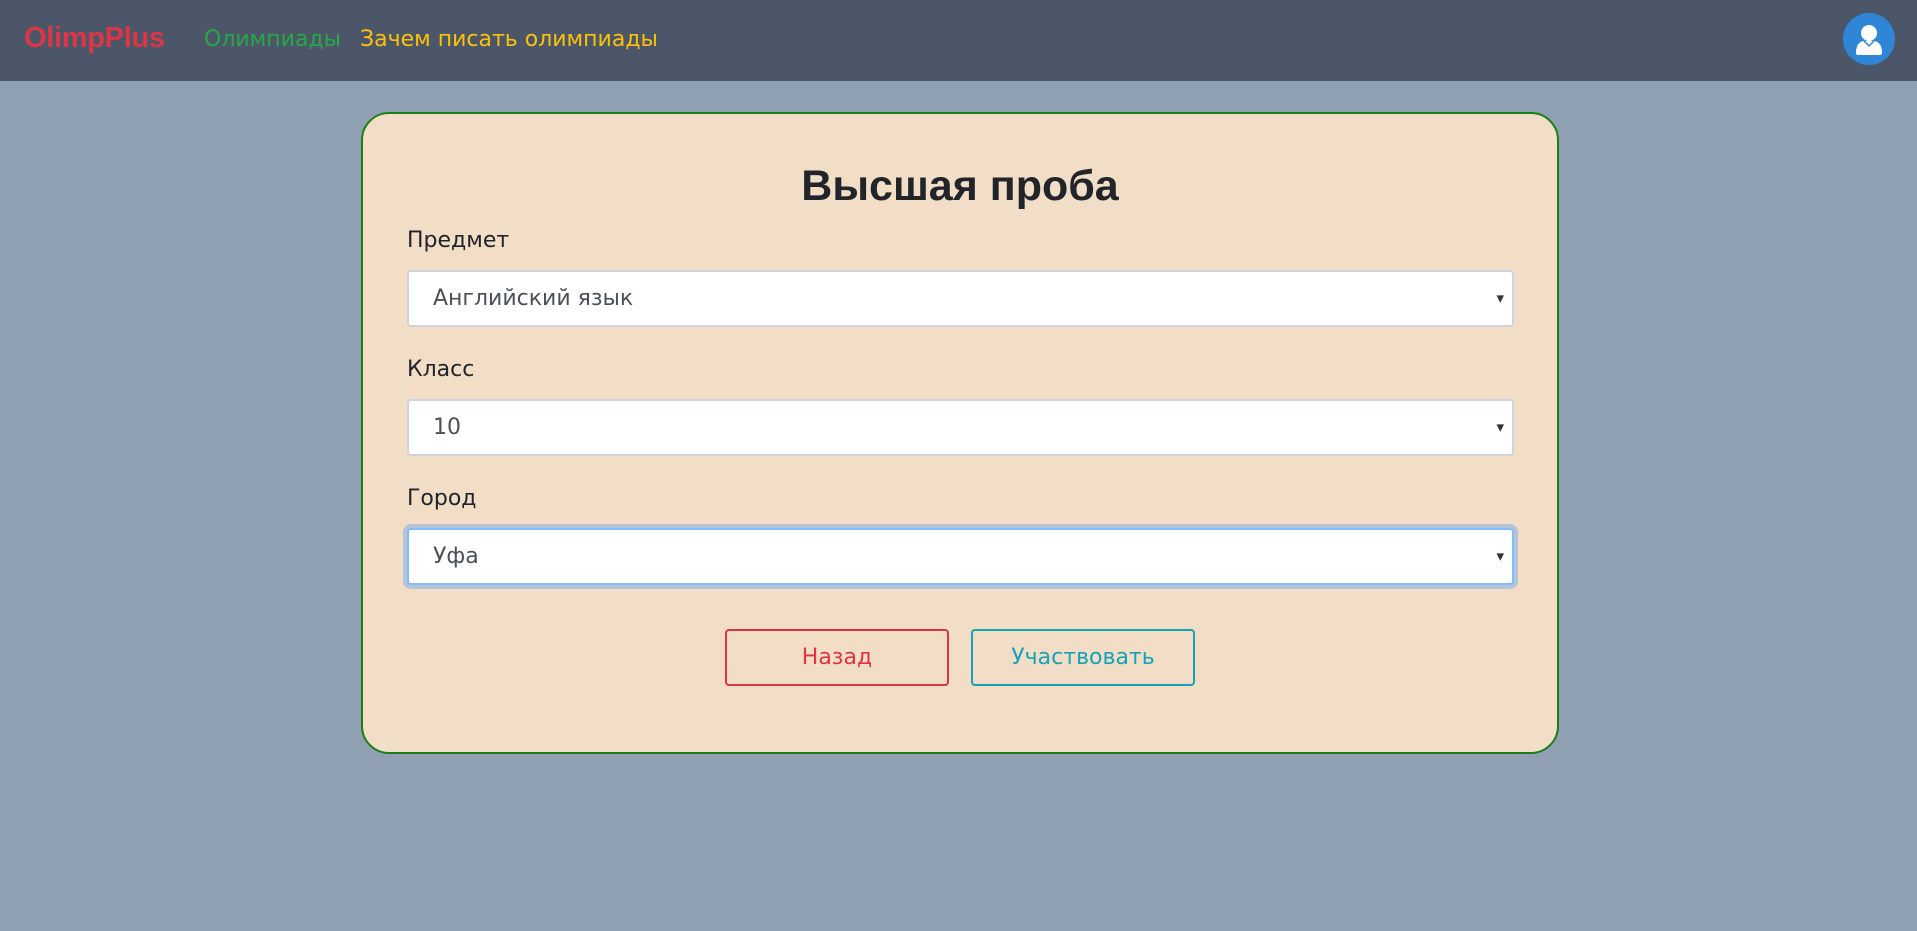  What do you see at coordinates (1083, 657) in the screenshot?
I see `participate-button: Участвовать` at bounding box center [1083, 657].